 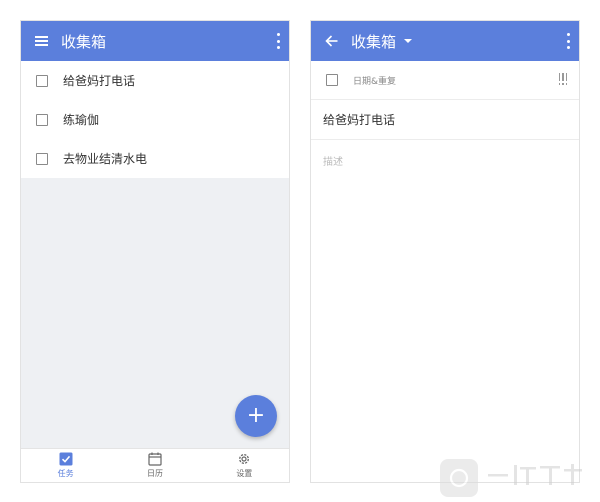 I want to click on nav-item-settings: 设置, so click(x=244, y=465).